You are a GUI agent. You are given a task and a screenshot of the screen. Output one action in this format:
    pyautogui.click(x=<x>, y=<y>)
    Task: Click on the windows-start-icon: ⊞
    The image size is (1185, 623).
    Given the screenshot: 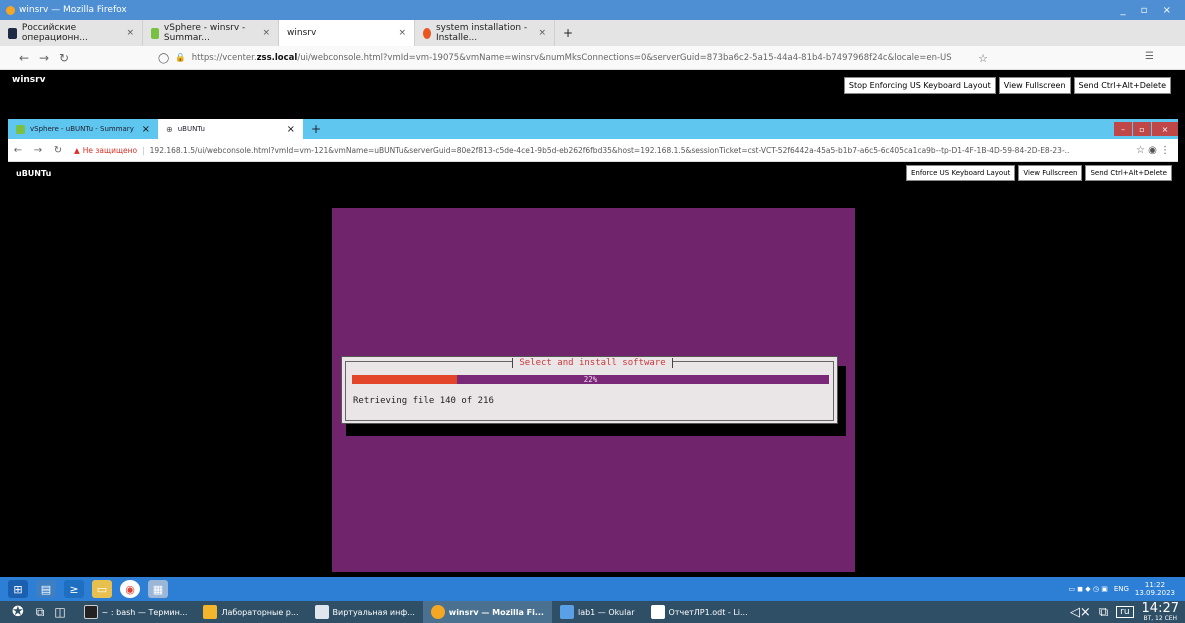 What is the action you would take?
    pyautogui.click(x=18, y=589)
    